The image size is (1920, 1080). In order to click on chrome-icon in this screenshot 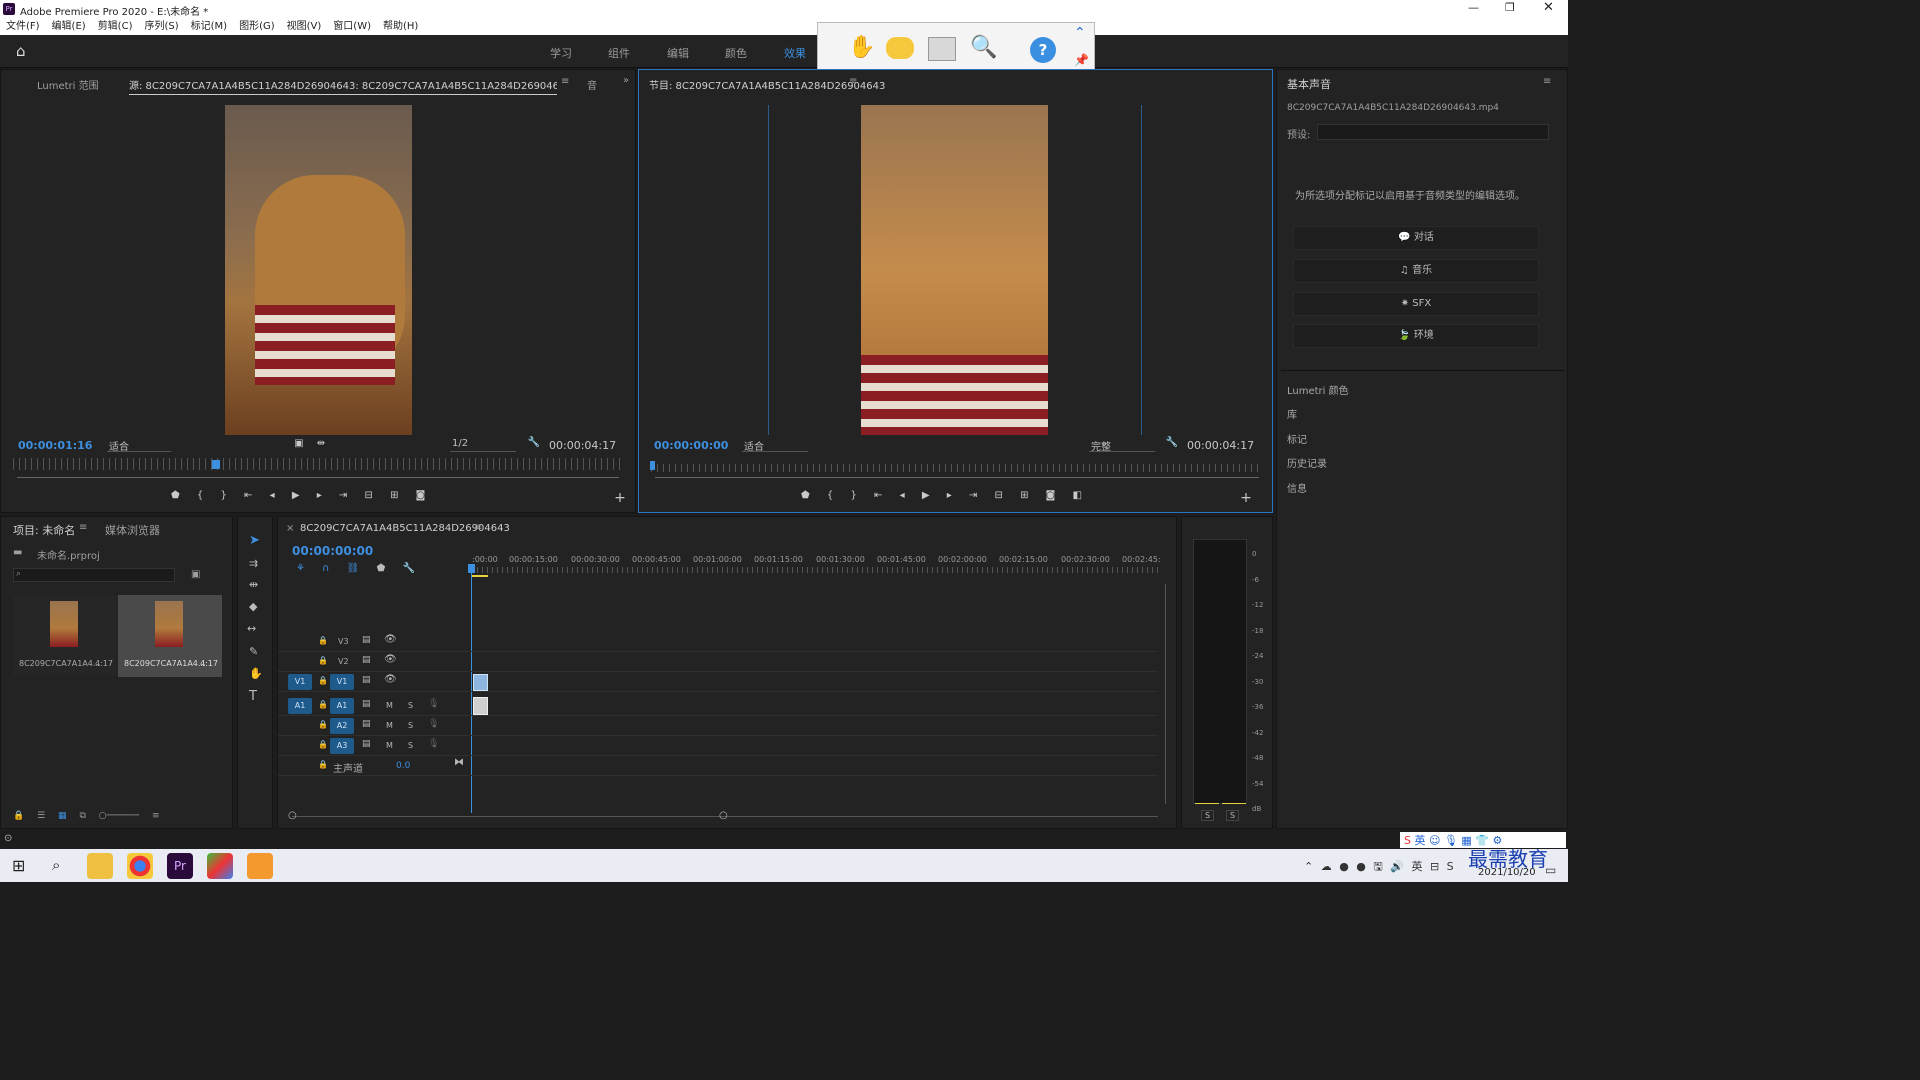, I will do `click(140, 866)`.